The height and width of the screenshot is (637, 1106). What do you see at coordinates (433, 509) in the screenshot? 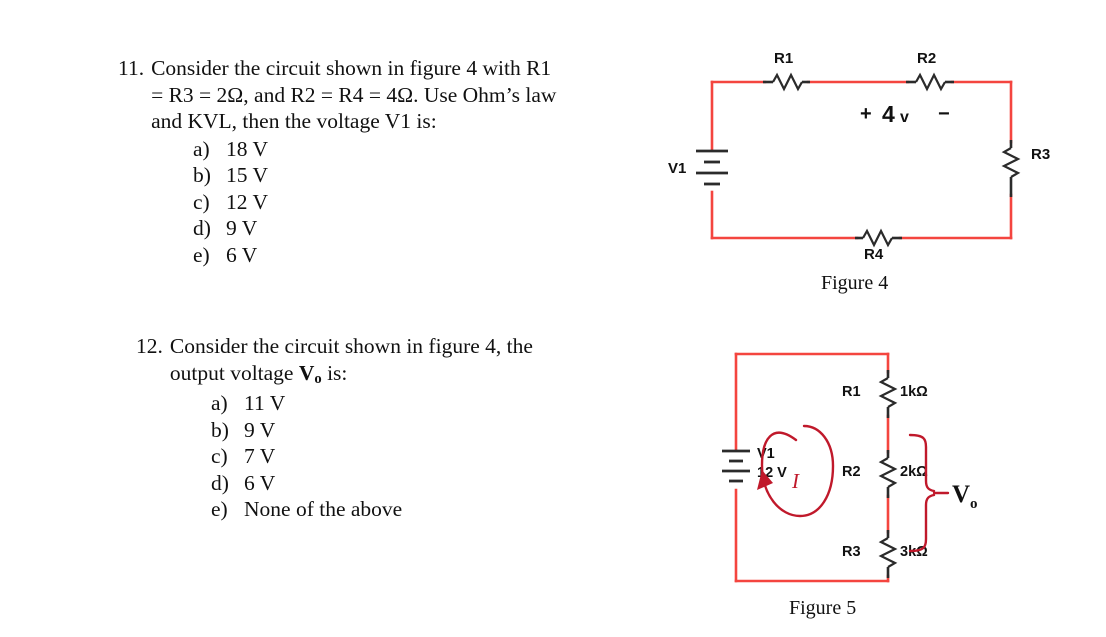
I see `choice-item: e) None of the above` at bounding box center [433, 509].